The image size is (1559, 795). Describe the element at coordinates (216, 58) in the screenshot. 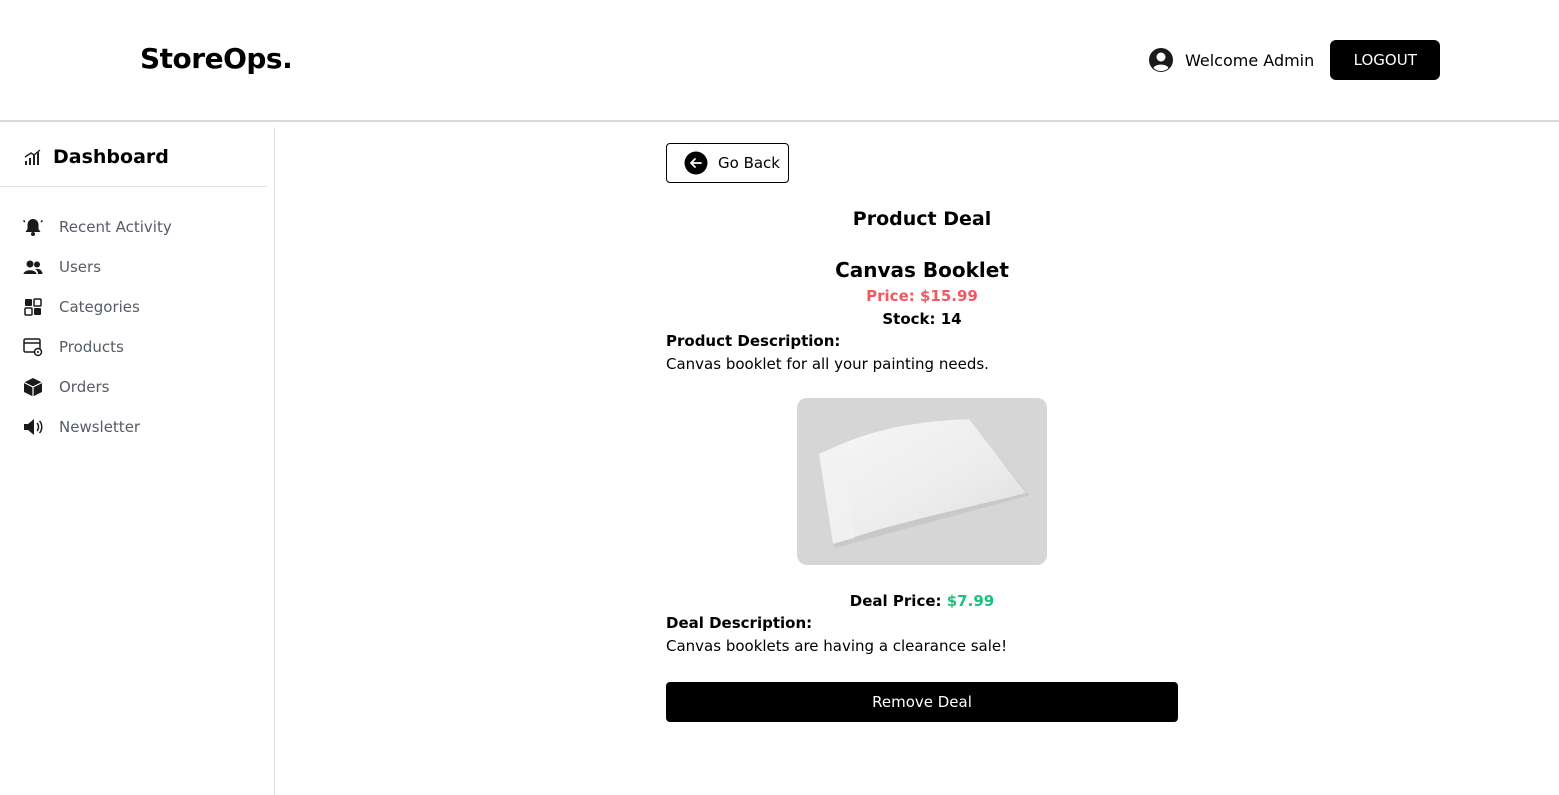

I see `app-logo: StoreOps.` at that location.